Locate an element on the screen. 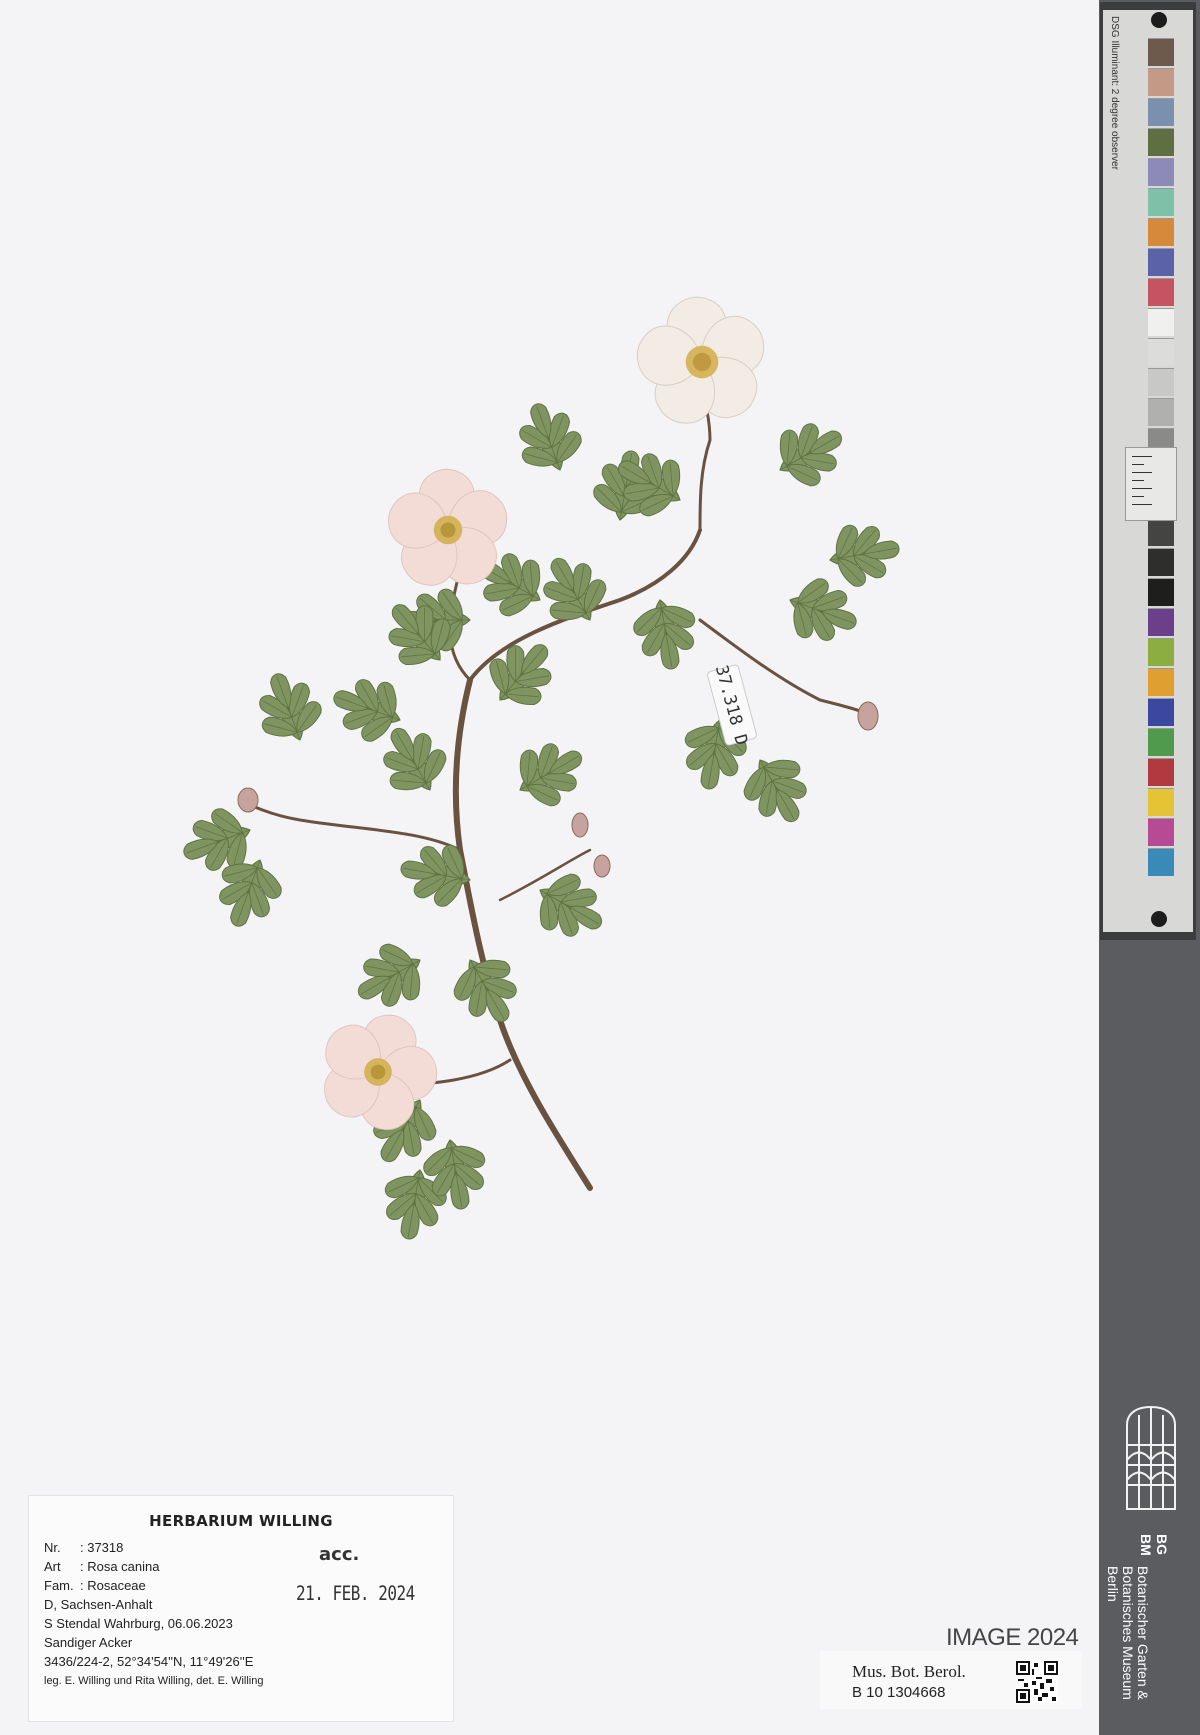 The height and width of the screenshot is (1735, 1200). image-year: IMAGE 2024 is located at coordinates (1012, 1637).